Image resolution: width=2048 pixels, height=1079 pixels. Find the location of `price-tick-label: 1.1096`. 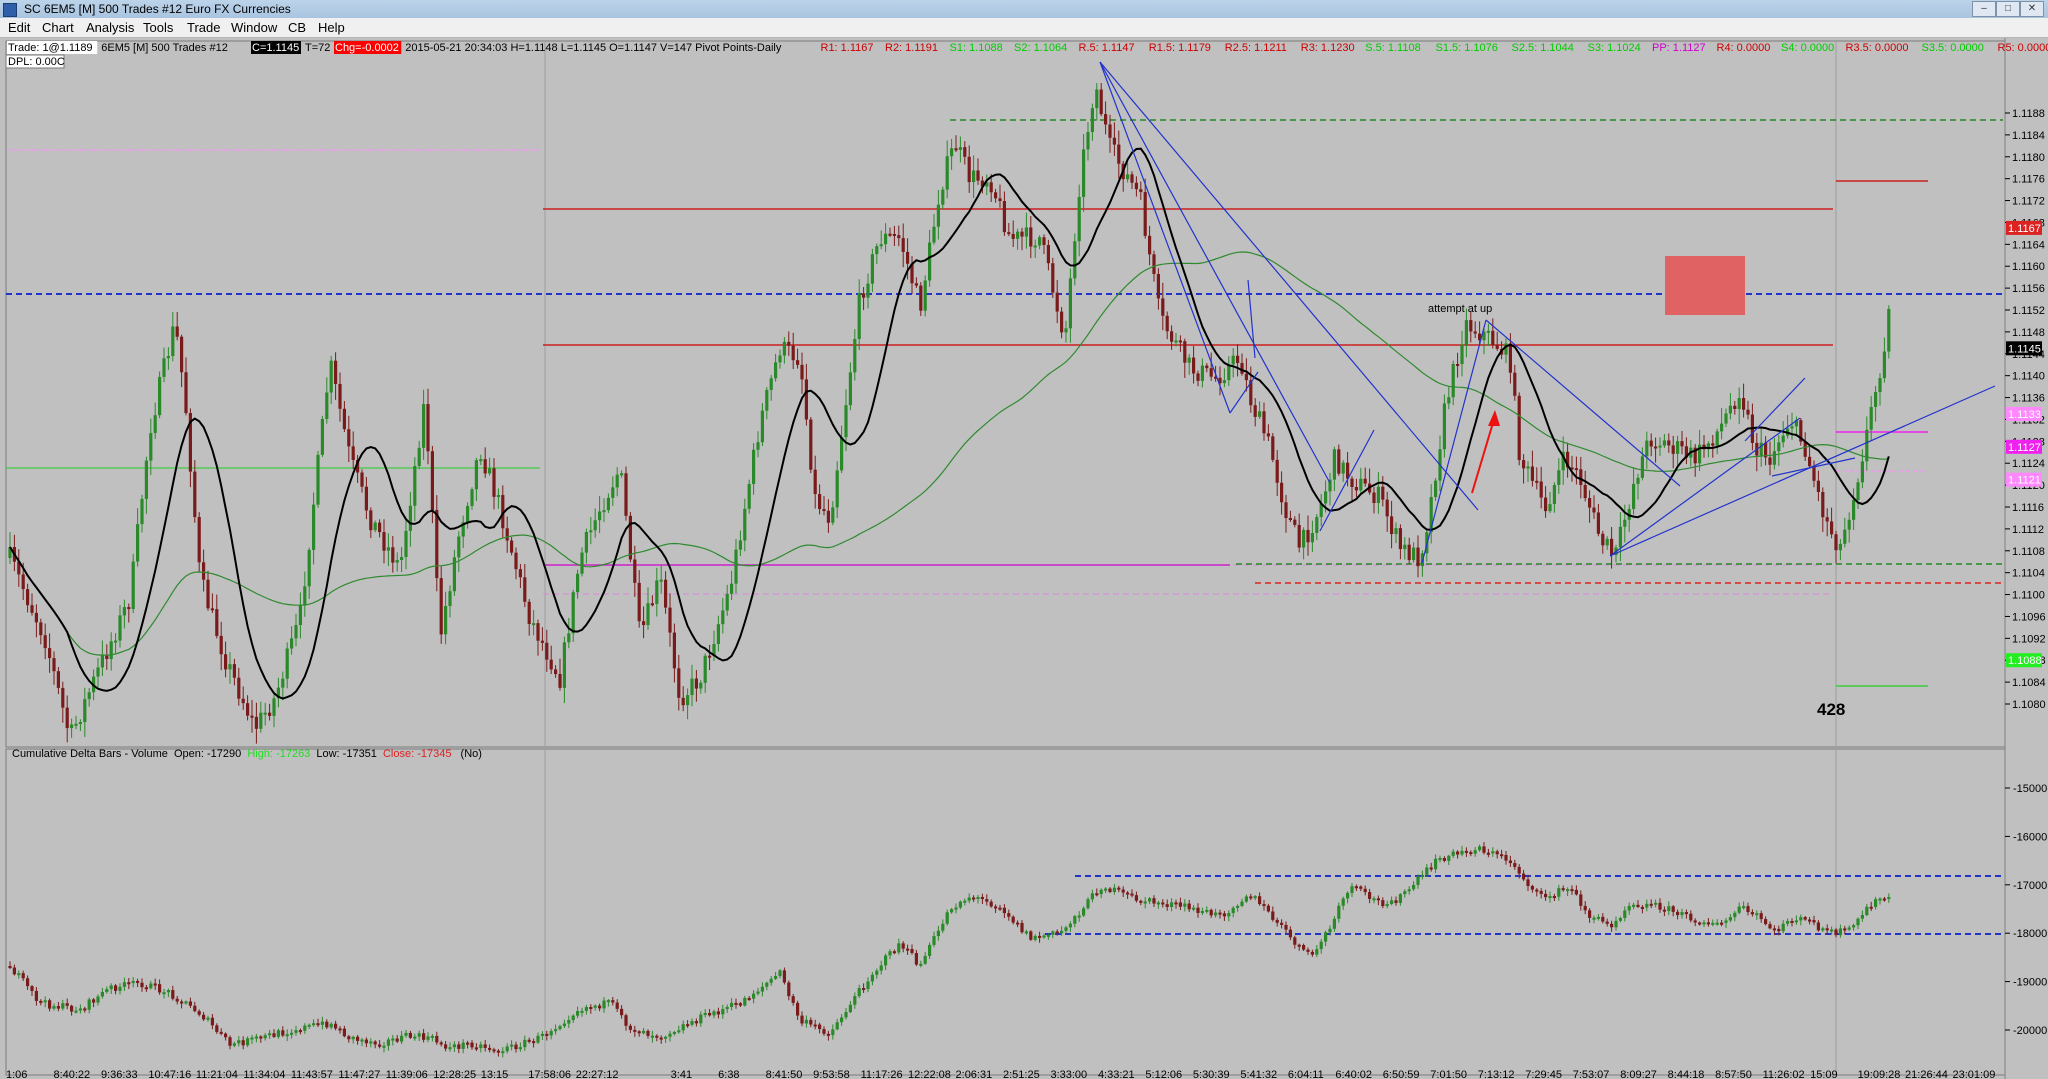

price-tick-label: 1.1096 is located at coordinates (2029, 617).